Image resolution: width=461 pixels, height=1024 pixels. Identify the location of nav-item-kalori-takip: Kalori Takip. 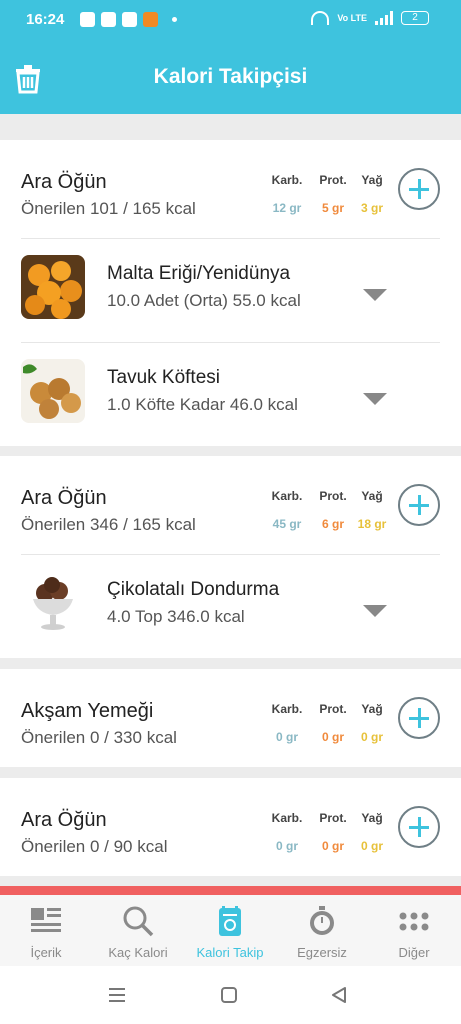
(230, 930).